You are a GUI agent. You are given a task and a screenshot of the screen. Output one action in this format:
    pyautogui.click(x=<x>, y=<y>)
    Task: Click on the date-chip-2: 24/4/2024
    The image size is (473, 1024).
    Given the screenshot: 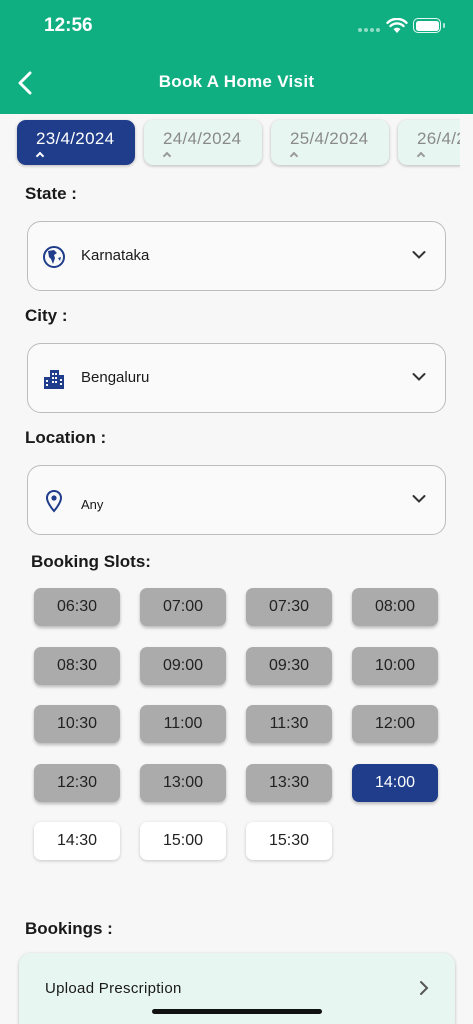 What is the action you would take?
    pyautogui.click(x=203, y=142)
    